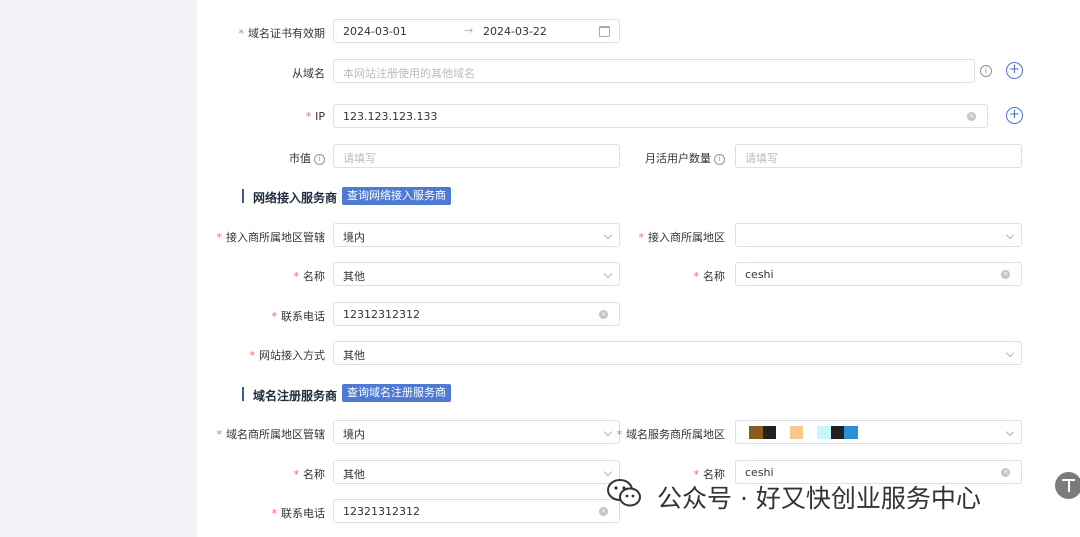 The height and width of the screenshot is (537, 1080). Describe the element at coordinates (295, 198) in the screenshot. I see `network-section-title: 网络接入服务商` at that location.